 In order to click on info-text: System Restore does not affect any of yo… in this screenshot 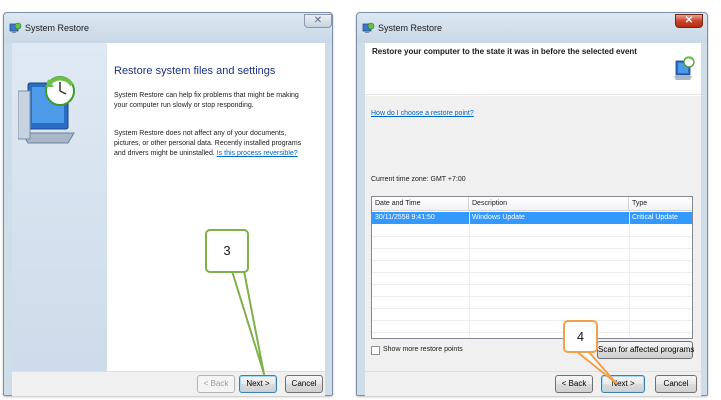, I will do `click(212, 144)`.